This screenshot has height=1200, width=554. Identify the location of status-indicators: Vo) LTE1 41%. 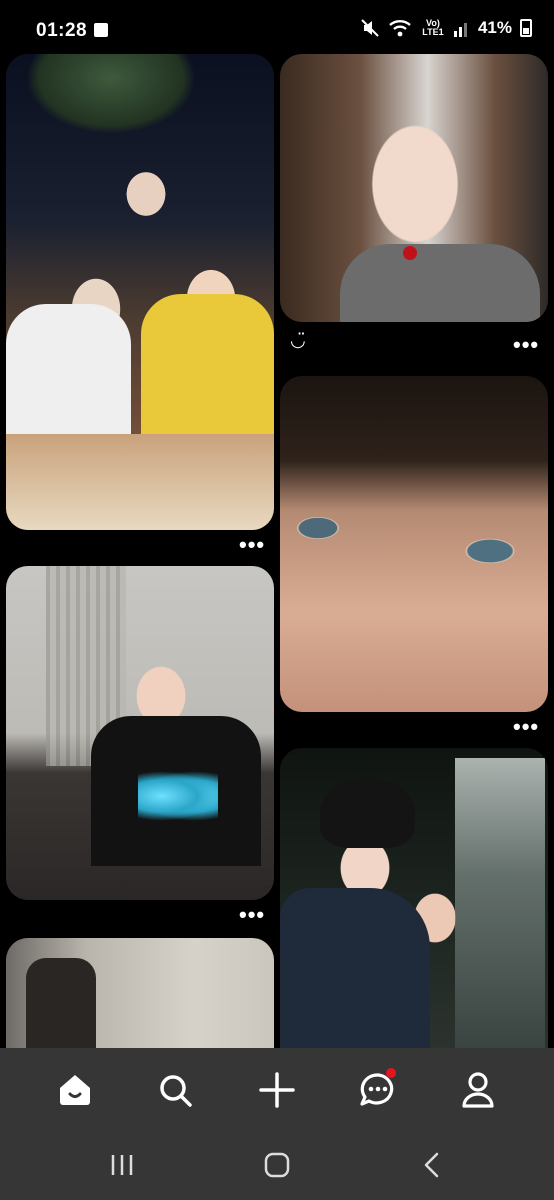
(446, 28).